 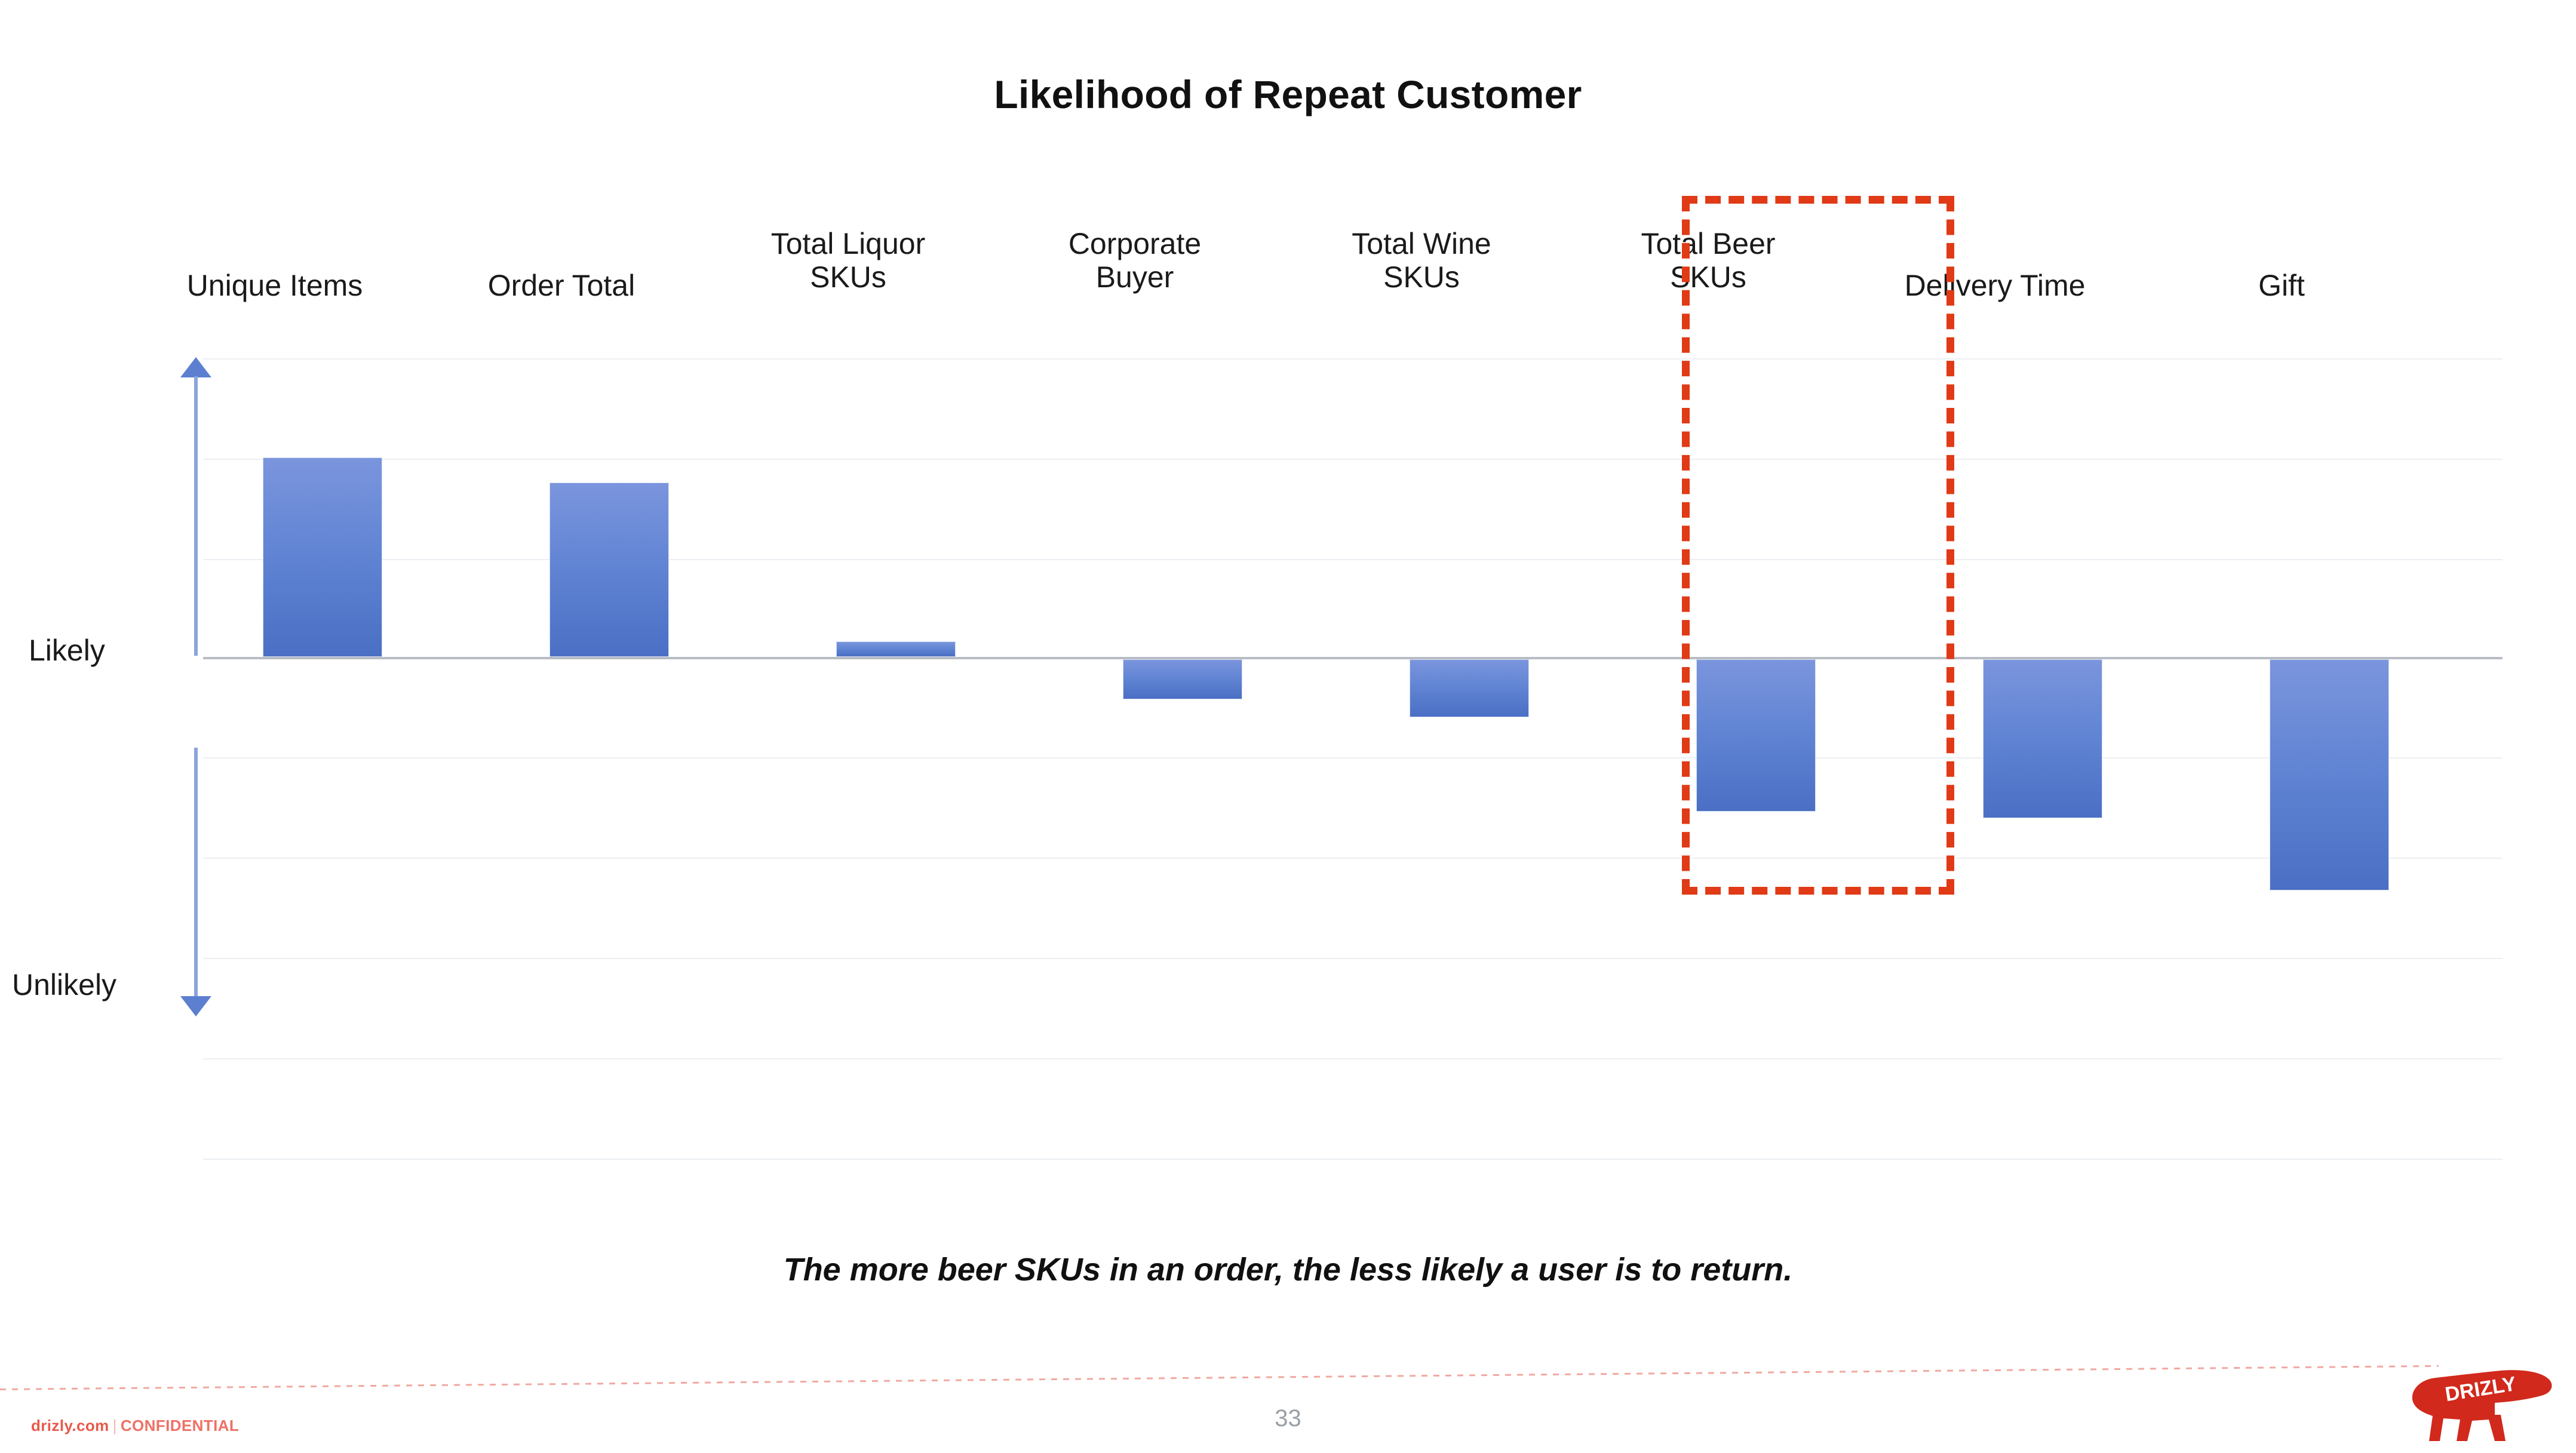 What do you see at coordinates (1353, 658) in the screenshot?
I see `zero-axis-line` at bounding box center [1353, 658].